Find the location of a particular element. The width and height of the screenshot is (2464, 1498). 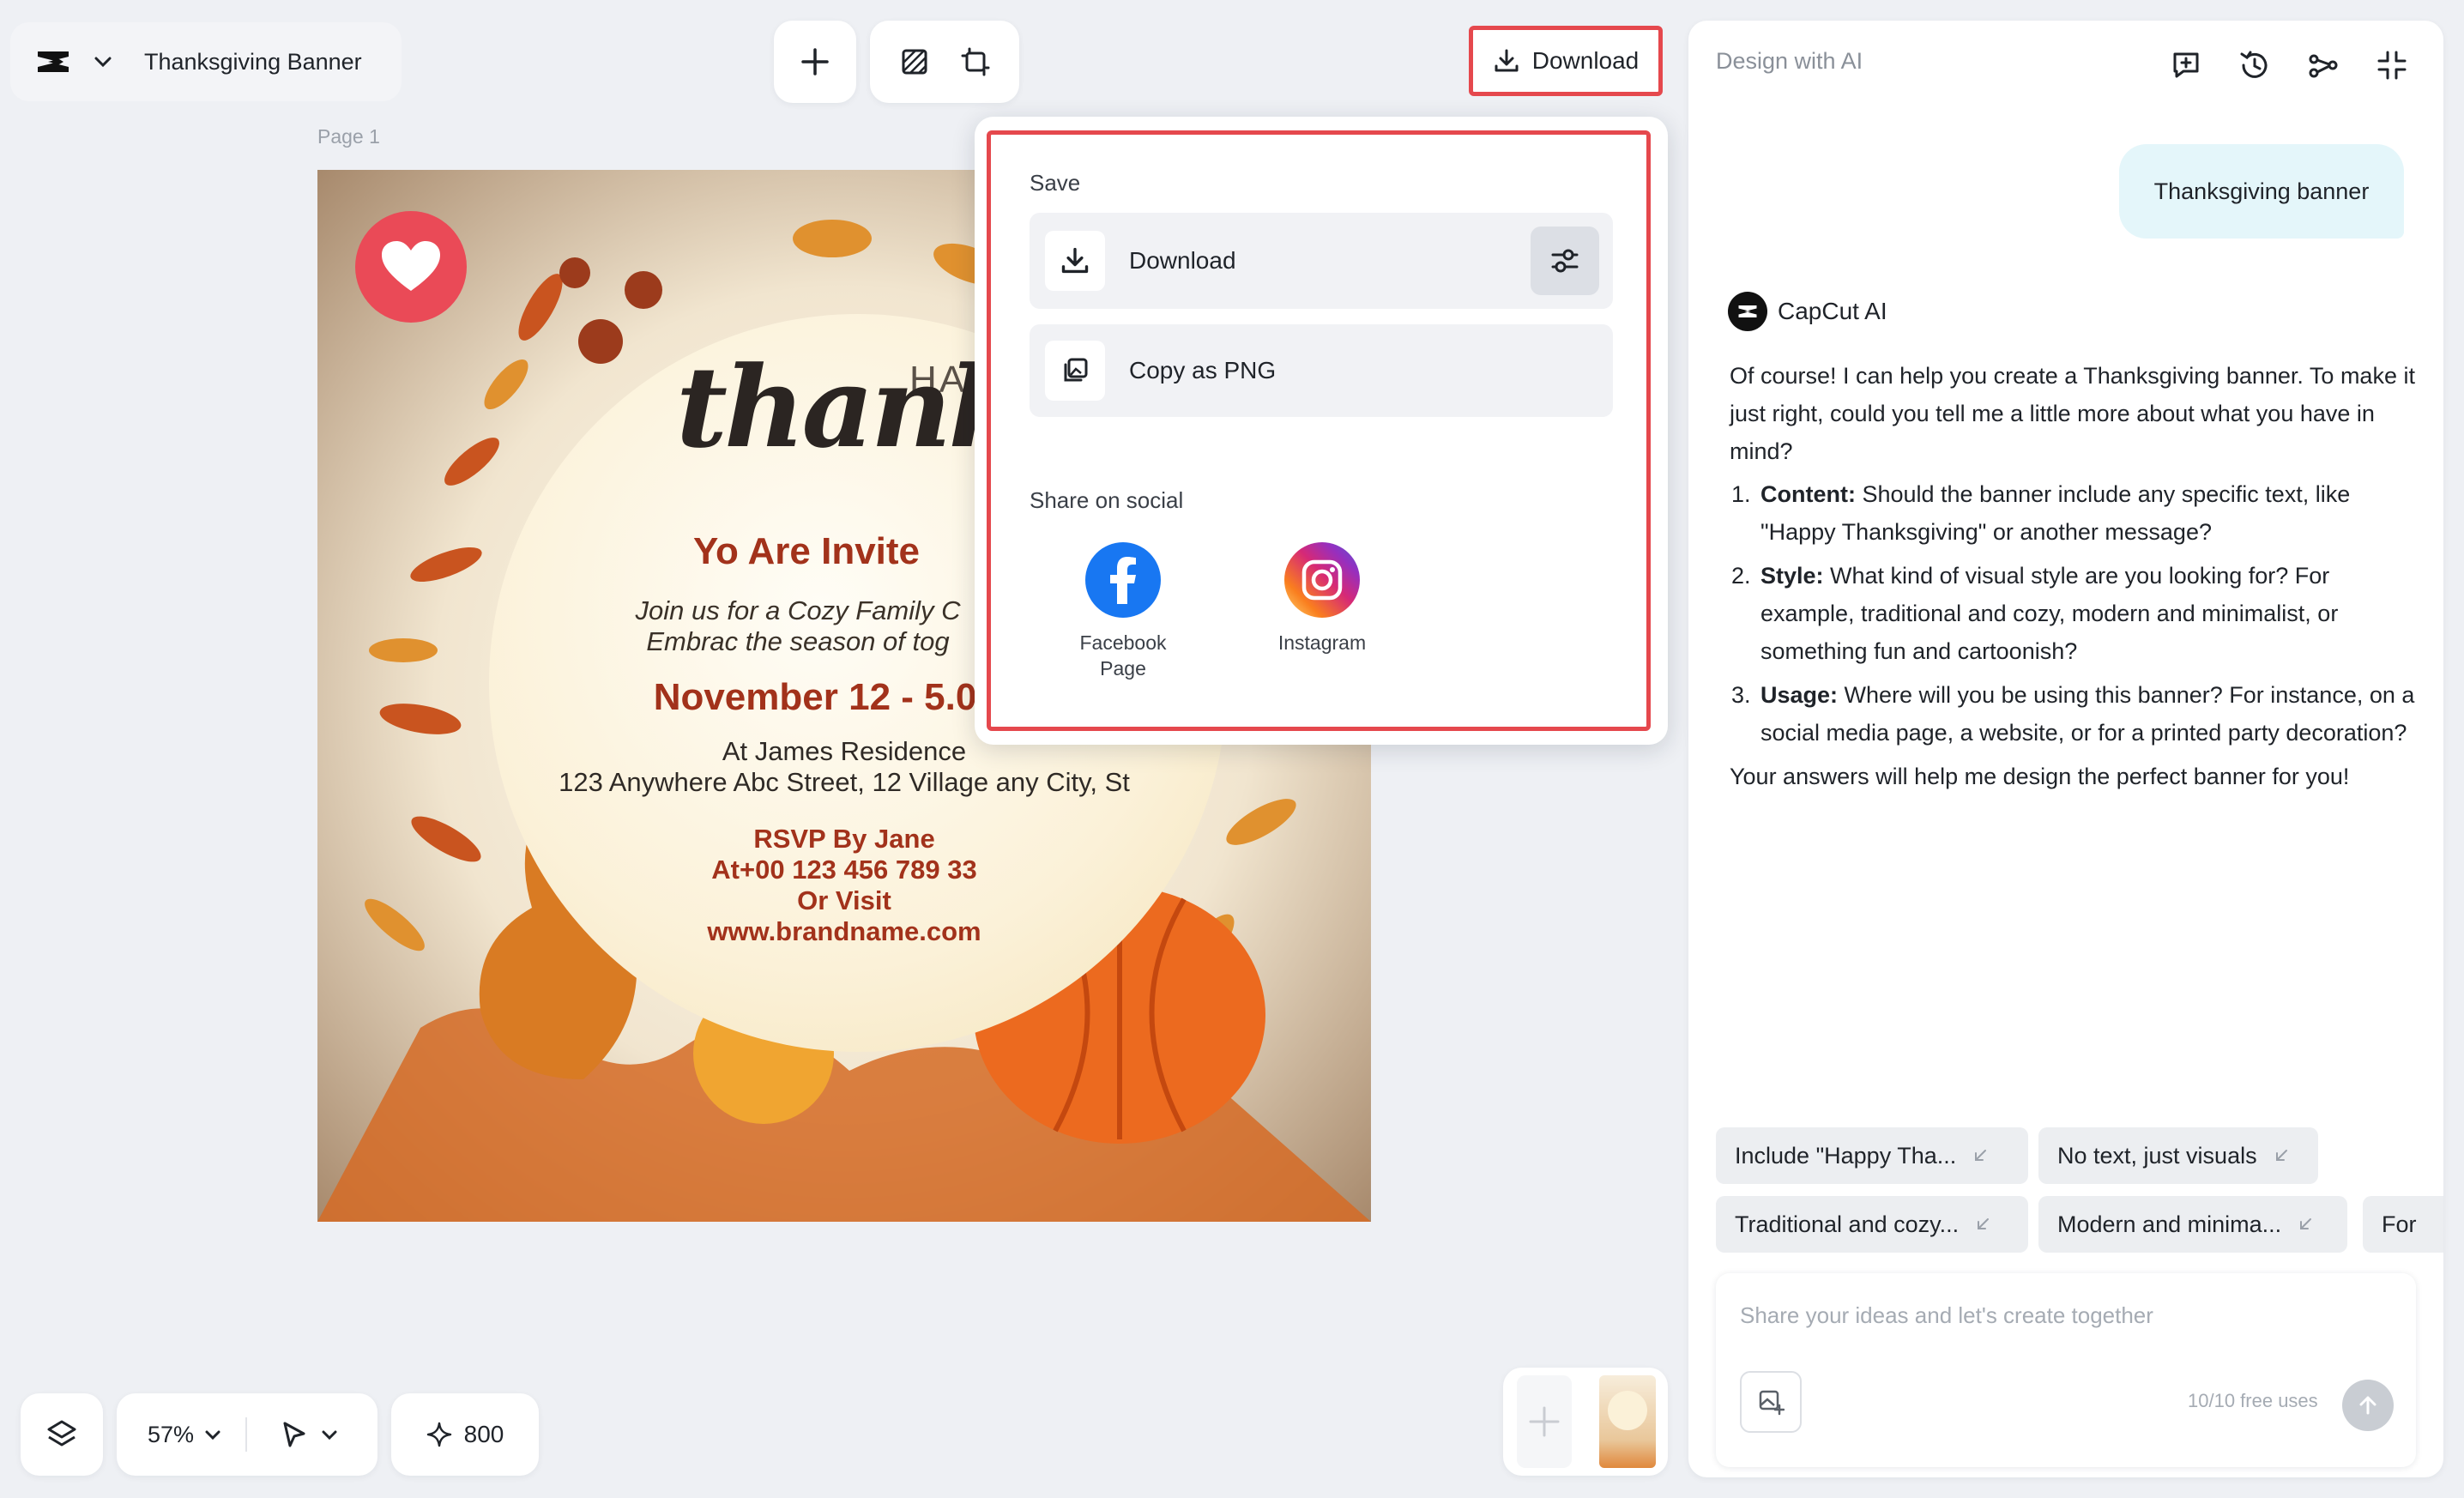

capcut-ai-avatar-icon is located at coordinates (1747, 311).